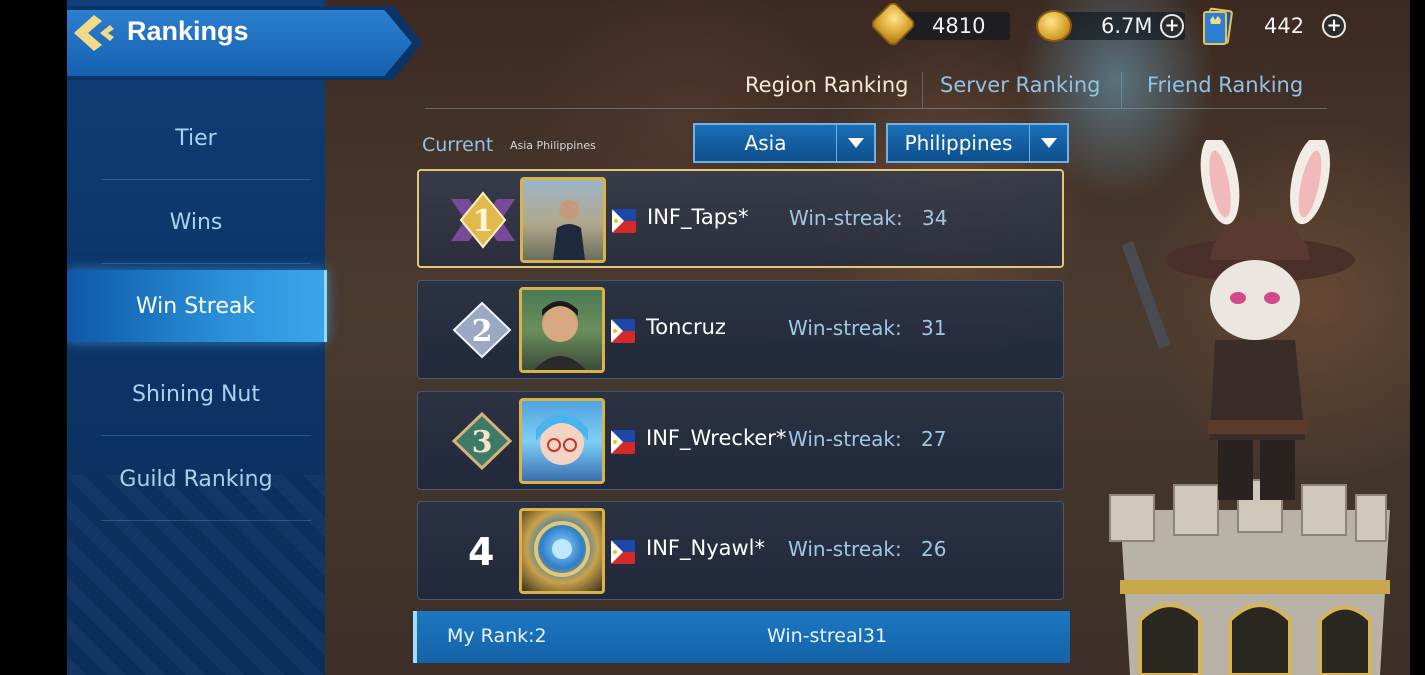 Image resolution: width=1425 pixels, height=675 pixels. I want to click on my-rank-win-streak: Win-streal31, so click(827, 636).